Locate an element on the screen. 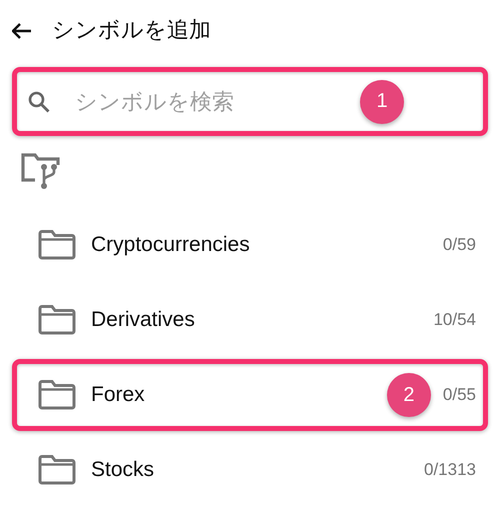 This screenshot has height=525, width=495. number-badge: 1 is located at coordinates (382, 102).